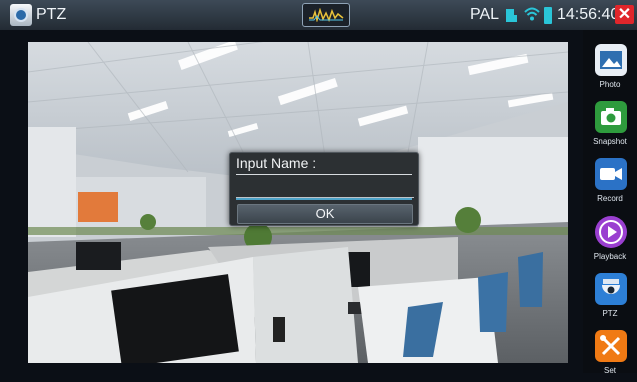  I want to click on signal-waveform-button, so click(326, 15).